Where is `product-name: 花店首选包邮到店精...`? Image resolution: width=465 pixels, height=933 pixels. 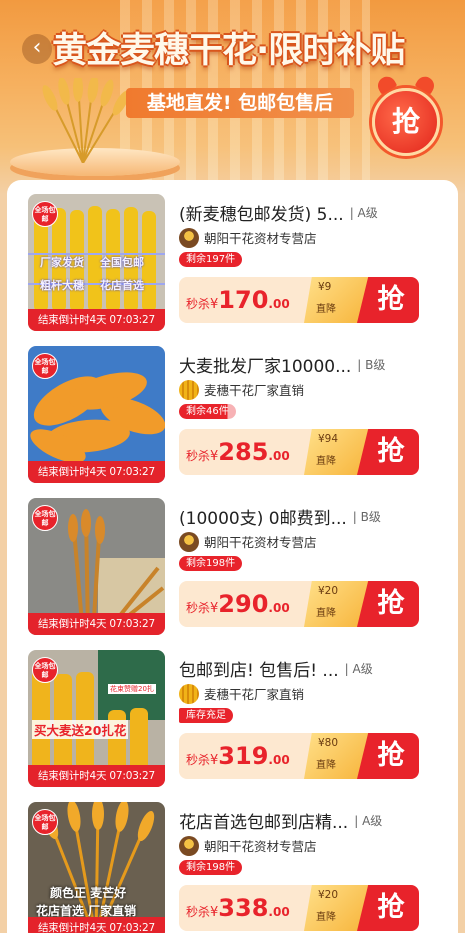
product-name: 花店首选包邮到店精... is located at coordinates (263, 820).